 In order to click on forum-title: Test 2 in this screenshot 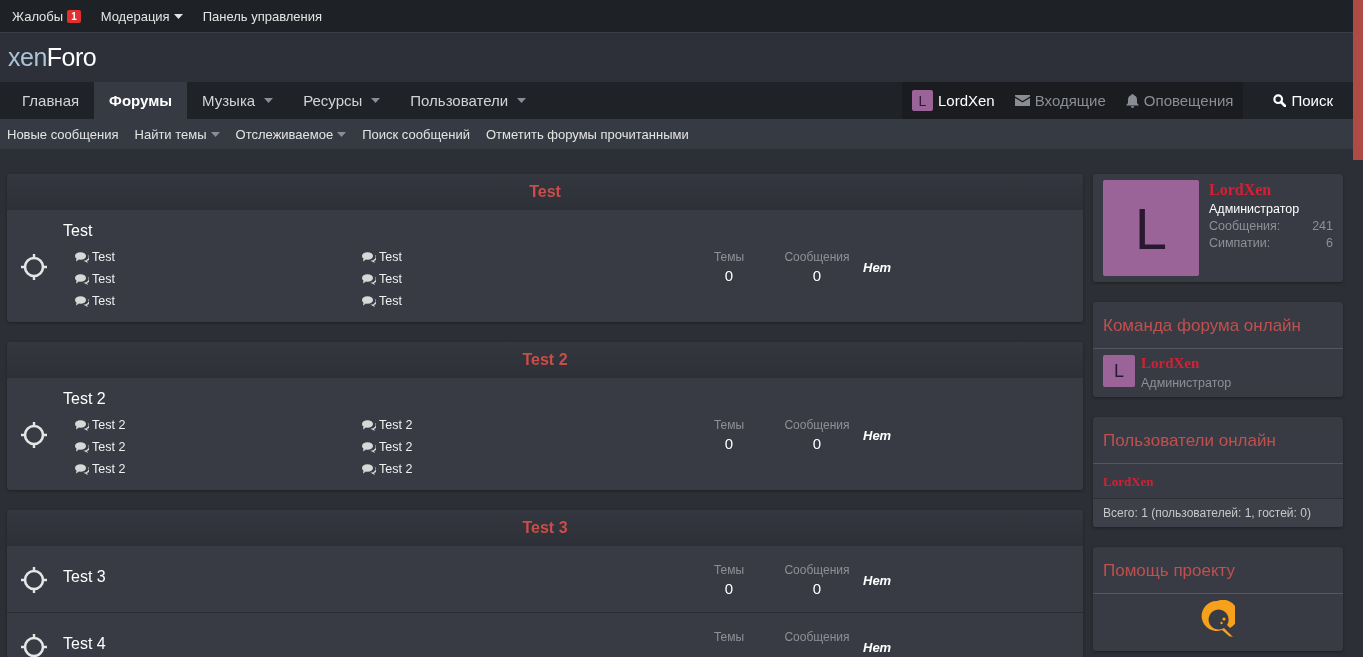, I will do `click(374, 399)`.